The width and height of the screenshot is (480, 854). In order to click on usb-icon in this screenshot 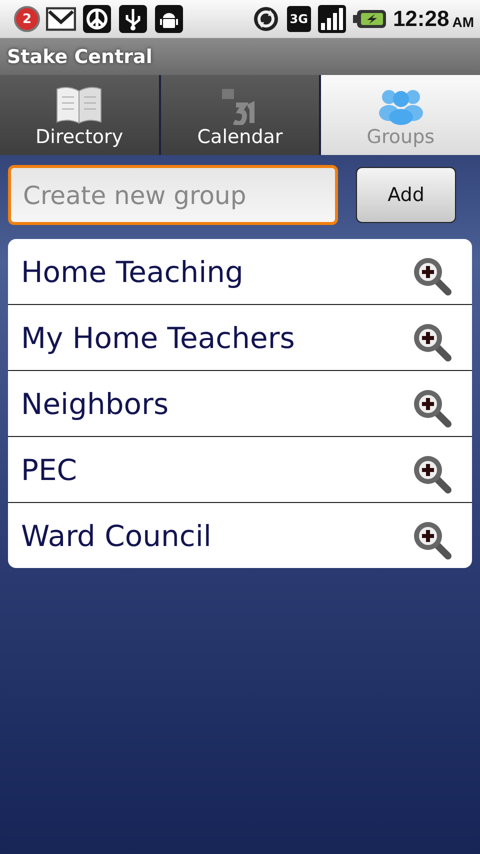, I will do `click(133, 19)`.